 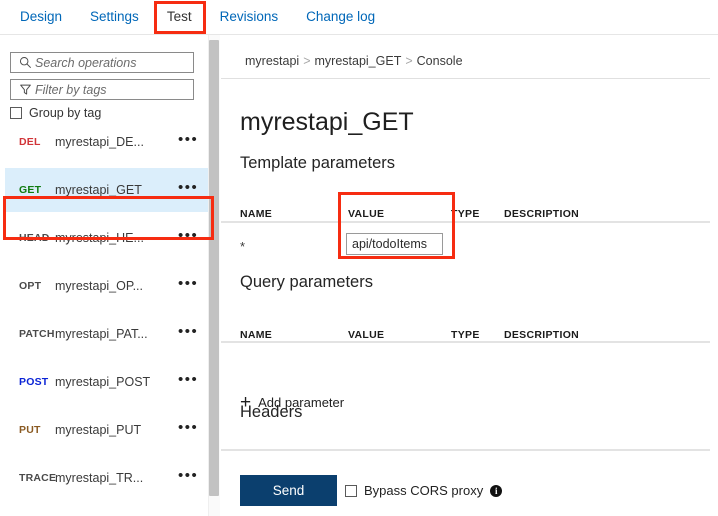 I want to click on filter-icon, so click(x=25, y=90).